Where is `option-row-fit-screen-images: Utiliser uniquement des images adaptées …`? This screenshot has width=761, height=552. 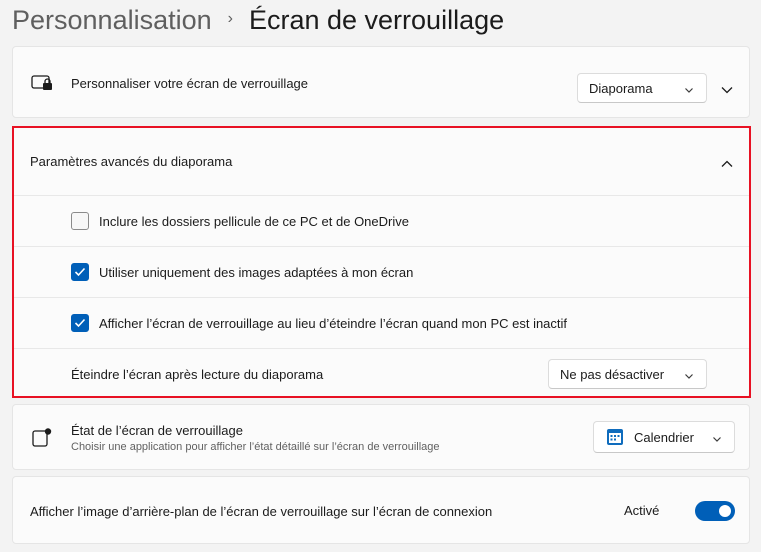 option-row-fit-screen-images: Utiliser uniquement des images adaptées … is located at coordinates (381, 272).